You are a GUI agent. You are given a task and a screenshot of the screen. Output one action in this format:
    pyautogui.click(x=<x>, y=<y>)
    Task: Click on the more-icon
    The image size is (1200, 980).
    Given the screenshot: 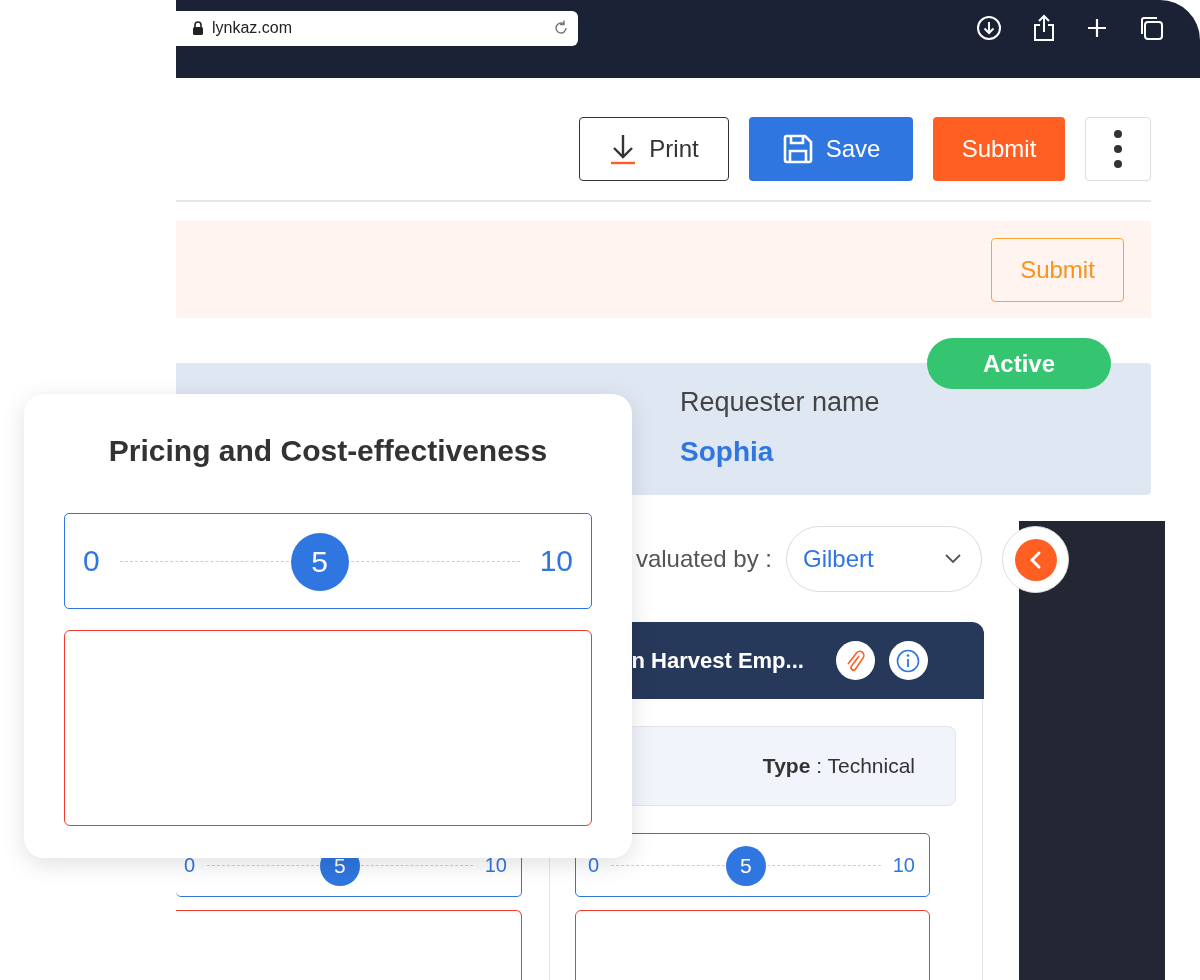 What is the action you would take?
    pyautogui.click(x=1118, y=149)
    